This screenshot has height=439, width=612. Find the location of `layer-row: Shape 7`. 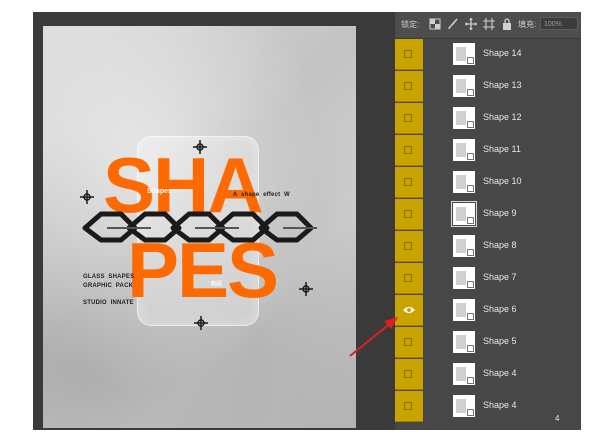

layer-row: Shape 7 is located at coordinates (488, 279).